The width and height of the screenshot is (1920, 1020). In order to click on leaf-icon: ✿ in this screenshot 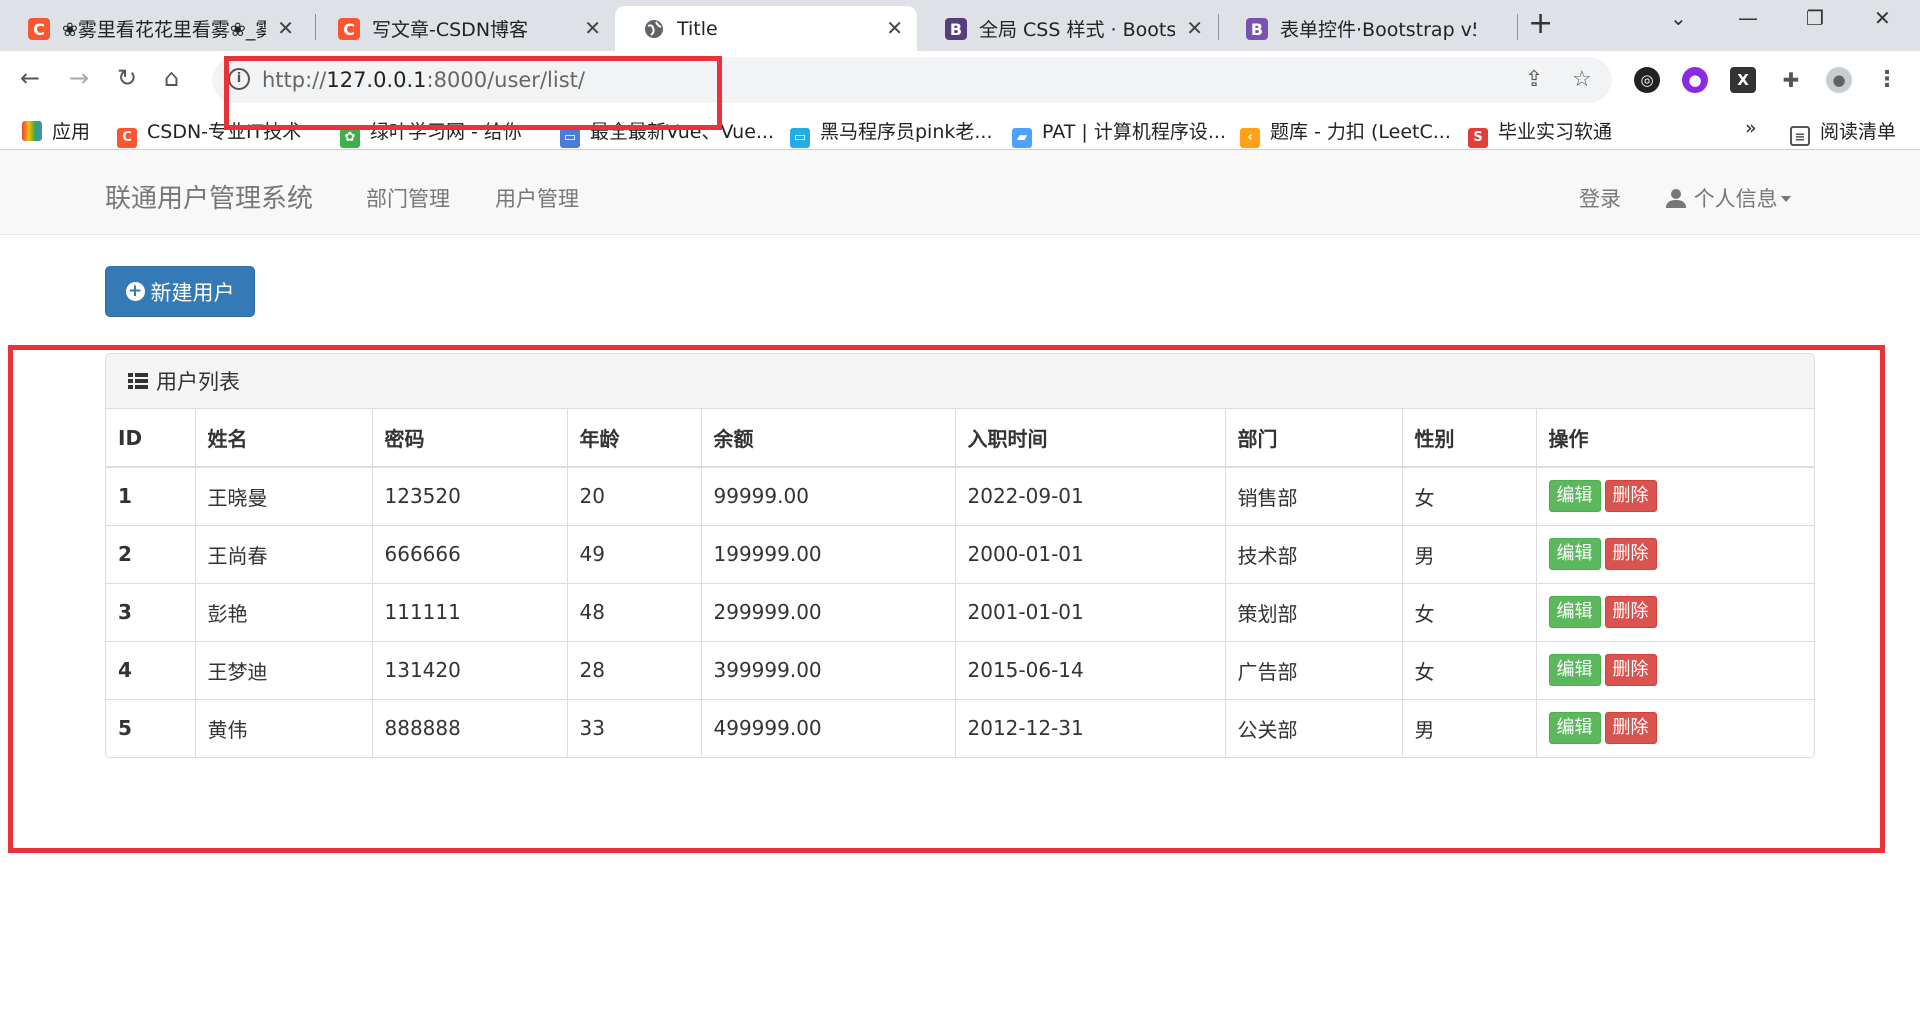, I will do `click(350, 138)`.